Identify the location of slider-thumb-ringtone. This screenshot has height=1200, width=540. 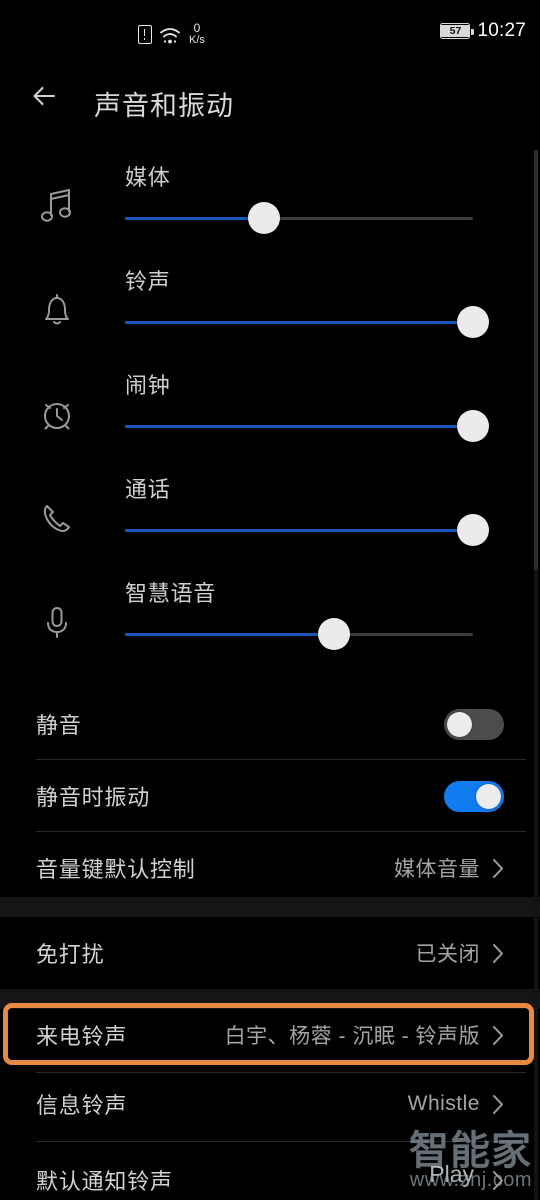
(473, 322).